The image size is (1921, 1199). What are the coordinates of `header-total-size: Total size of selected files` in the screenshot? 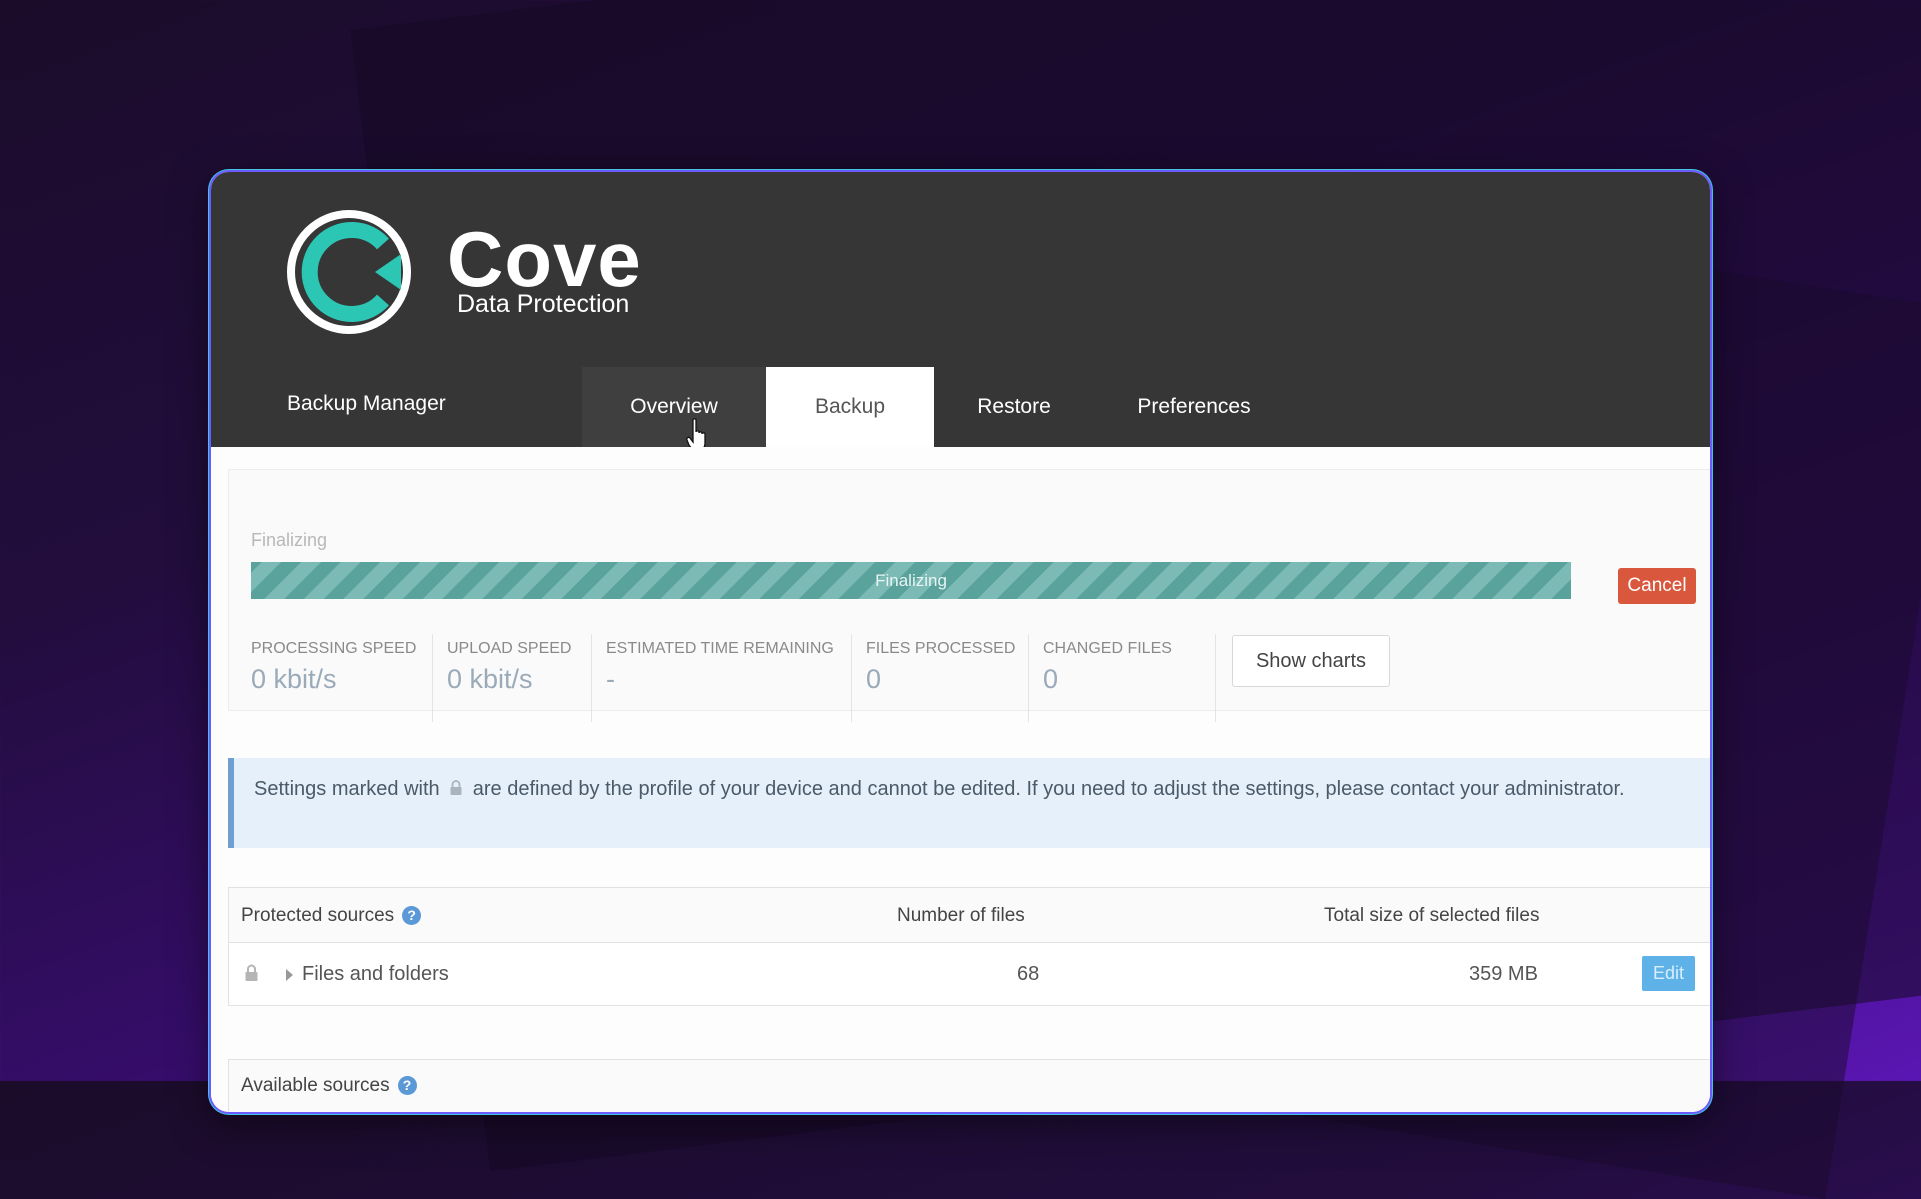 It's located at (1432, 915).